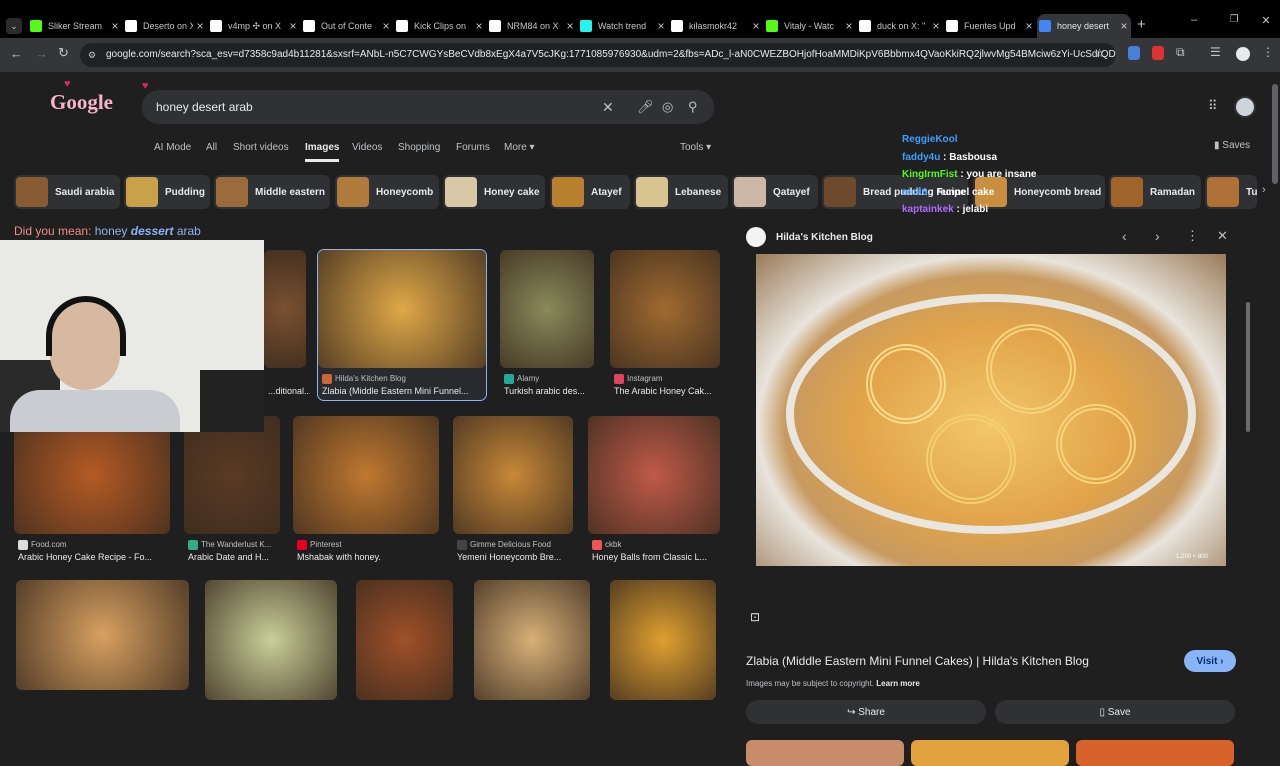  I want to click on tab-search-menu-icon: ⌄, so click(14, 26).